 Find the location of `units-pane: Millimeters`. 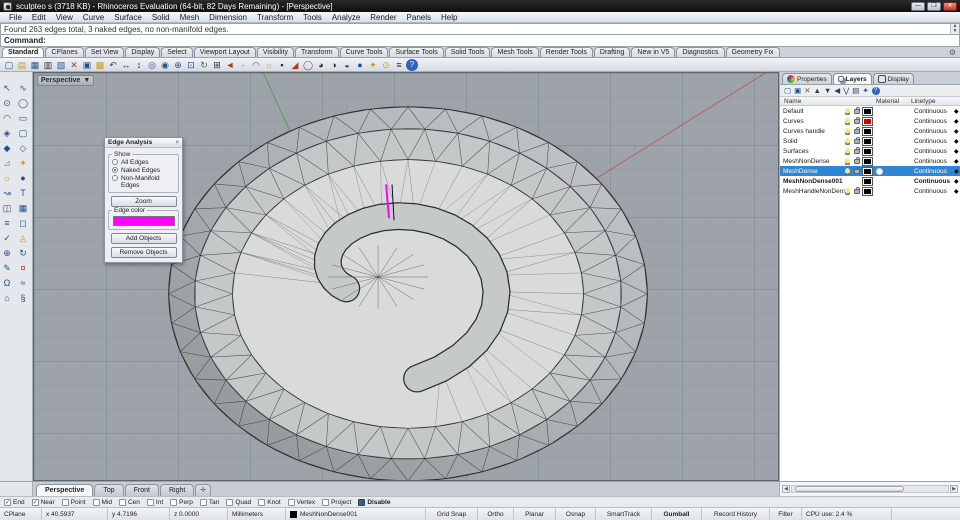

units-pane: Millimeters is located at coordinates (257, 514).